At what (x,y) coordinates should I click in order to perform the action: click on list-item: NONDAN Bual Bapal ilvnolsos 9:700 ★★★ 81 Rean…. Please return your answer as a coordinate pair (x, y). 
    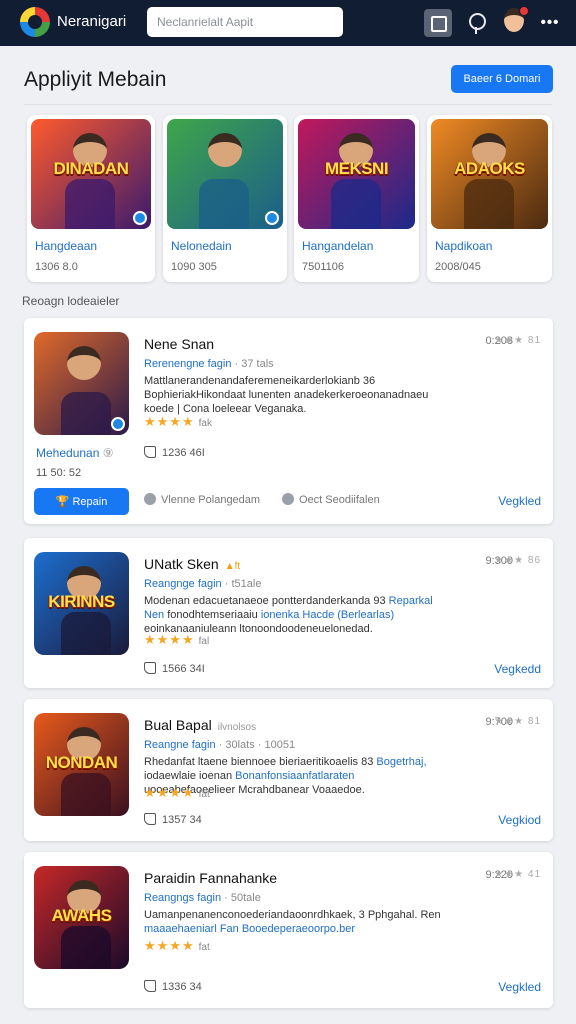
    Looking at the image, I should click on (288, 770).